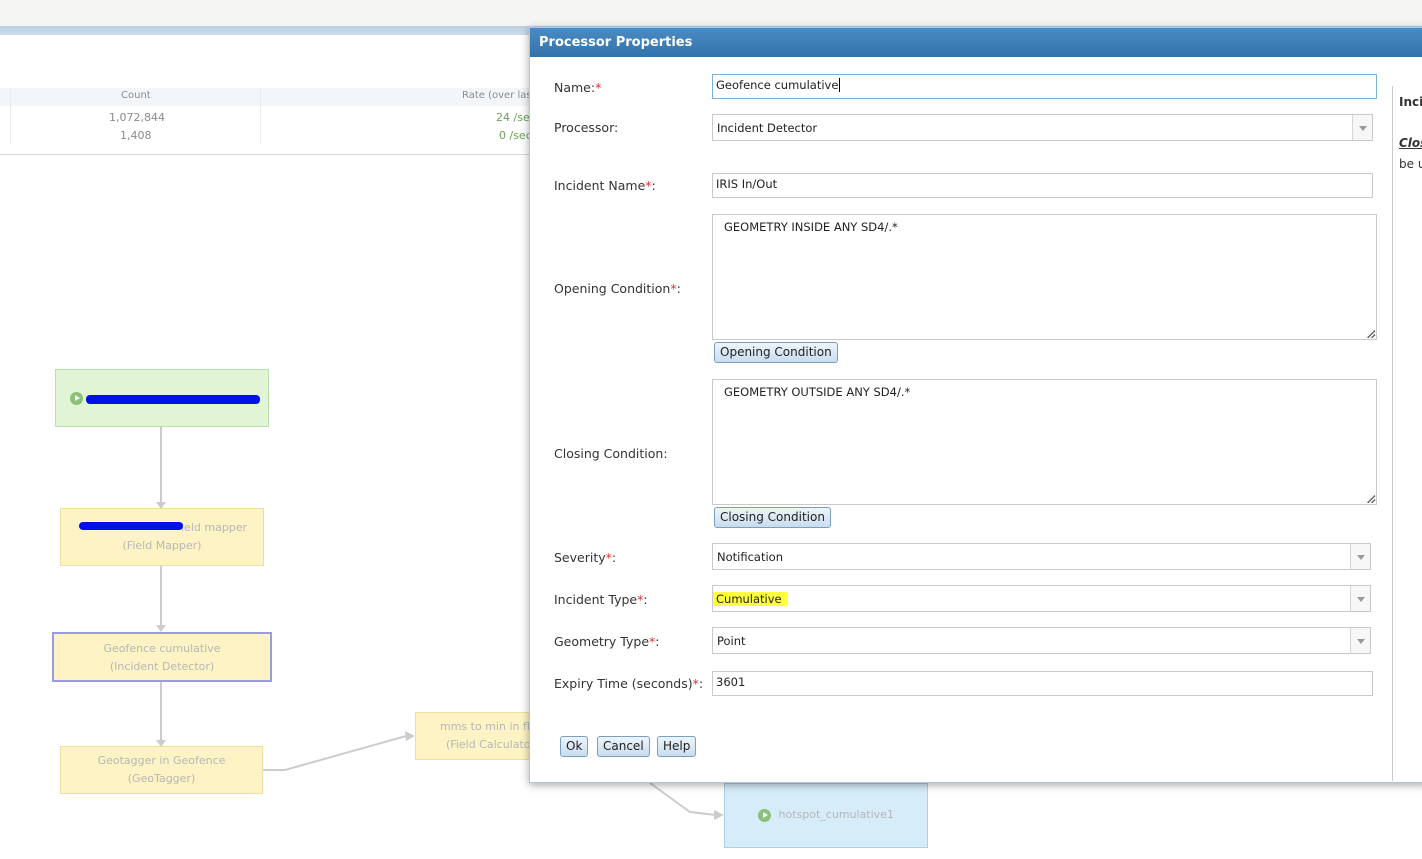 The height and width of the screenshot is (859, 1422). Describe the element at coordinates (1041, 556) in the screenshot. I see `severity-select: Notification` at that location.